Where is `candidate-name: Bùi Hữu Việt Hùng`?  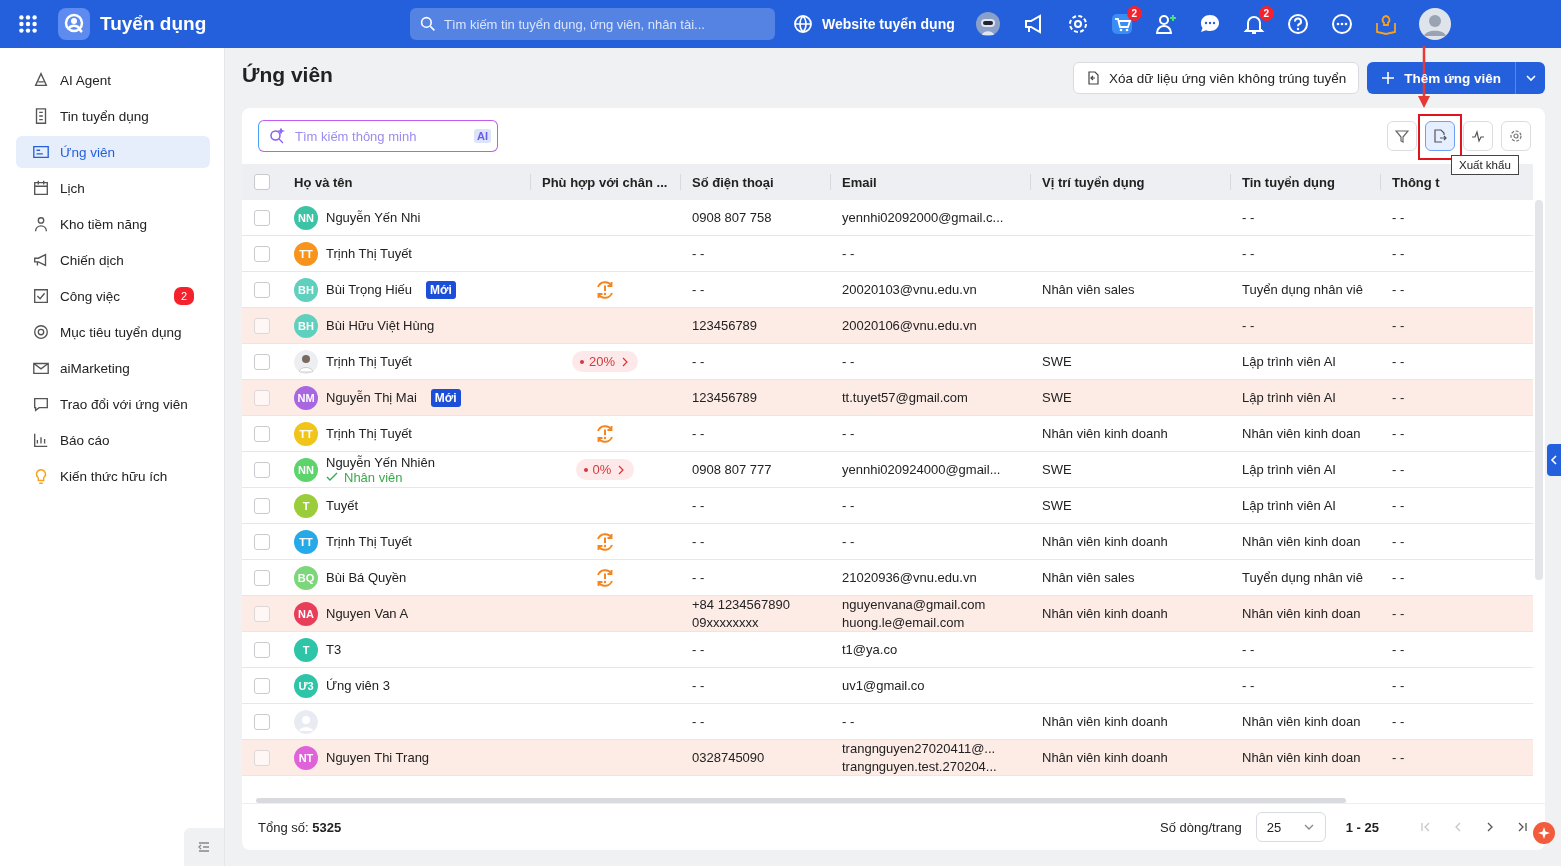 candidate-name: Bùi Hữu Việt Hùng is located at coordinates (380, 325).